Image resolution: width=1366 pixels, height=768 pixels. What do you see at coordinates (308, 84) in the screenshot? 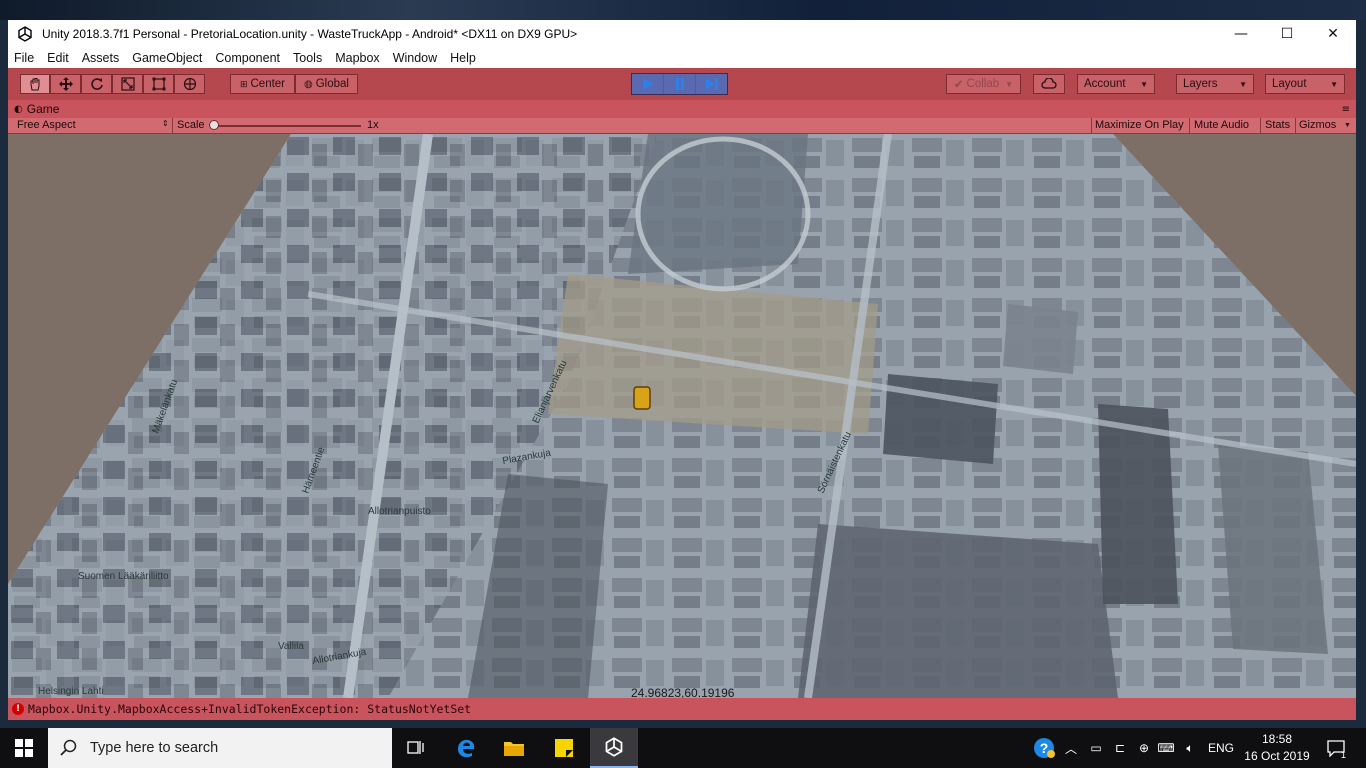
I see `globe-icon: ◍` at bounding box center [308, 84].